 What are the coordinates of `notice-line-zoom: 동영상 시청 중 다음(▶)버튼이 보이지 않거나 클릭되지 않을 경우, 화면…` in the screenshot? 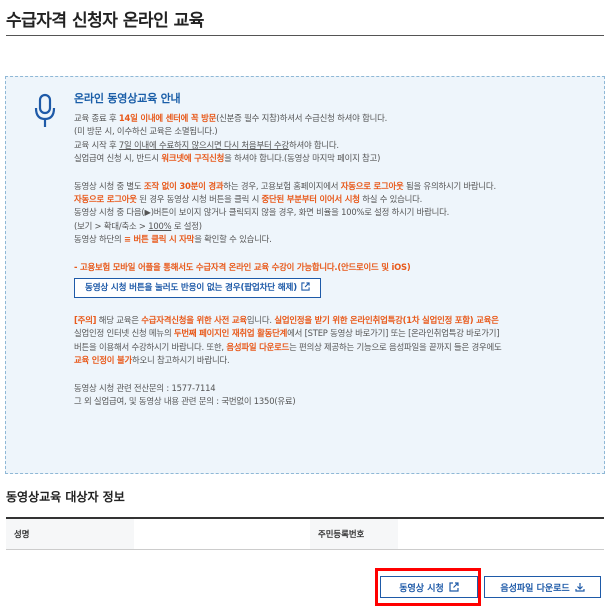 It's located at (262, 212).